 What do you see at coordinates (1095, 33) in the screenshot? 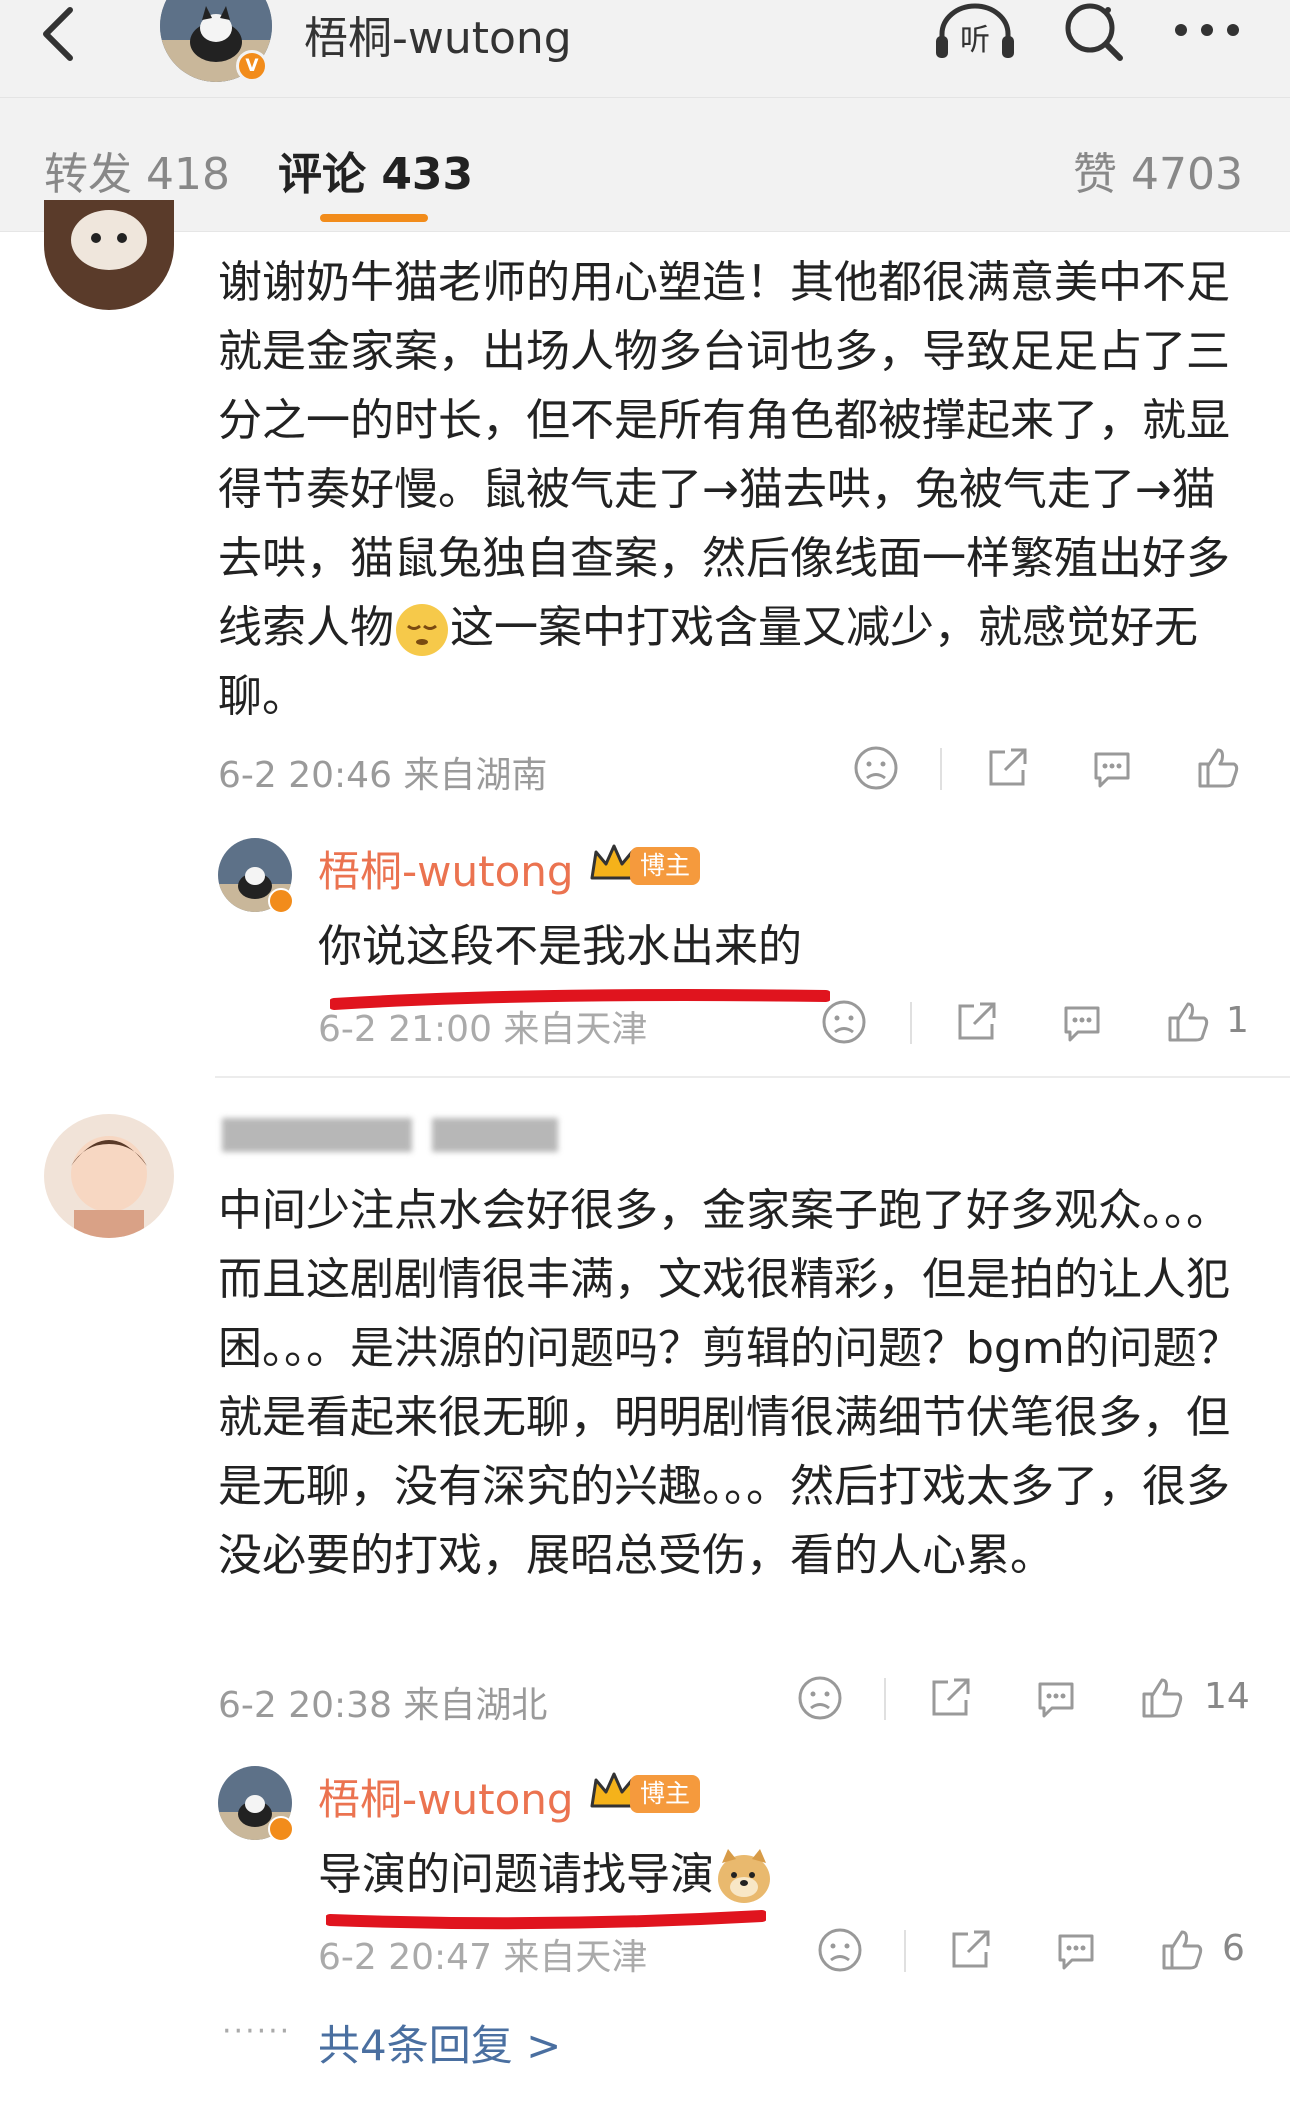
I see `search-icon` at bounding box center [1095, 33].